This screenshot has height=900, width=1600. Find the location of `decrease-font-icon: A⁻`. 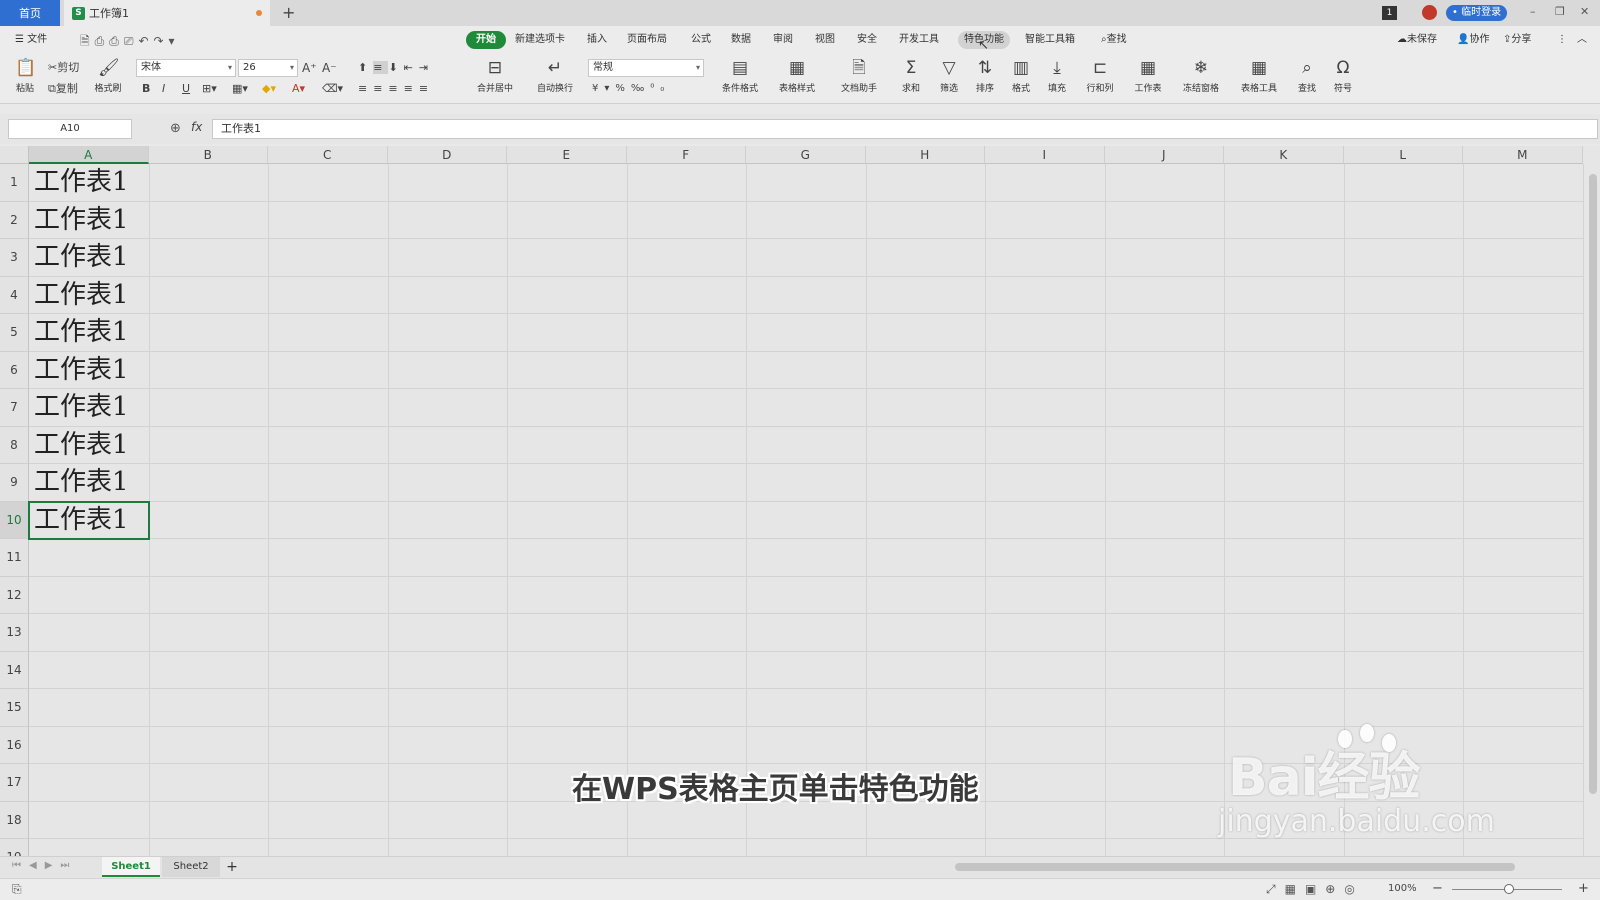

decrease-font-icon: A⁻ is located at coordinates (329, 68).